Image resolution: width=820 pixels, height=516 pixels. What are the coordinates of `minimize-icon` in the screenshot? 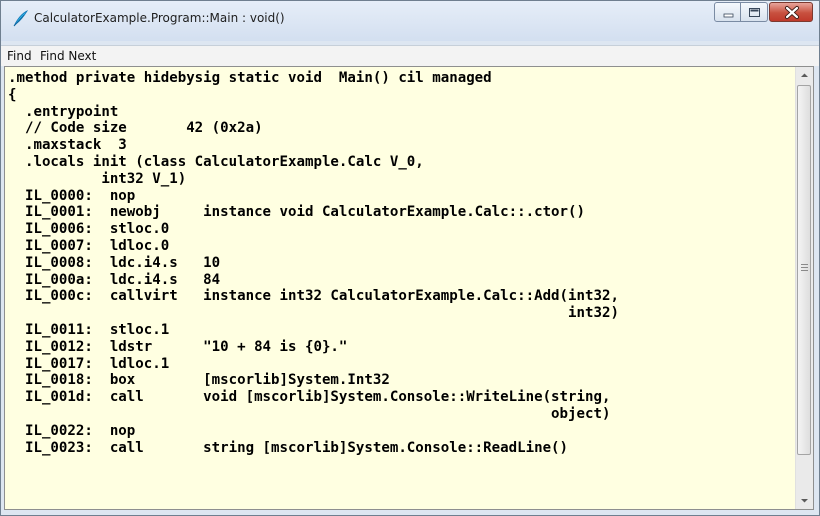 It's located at (728, 15).